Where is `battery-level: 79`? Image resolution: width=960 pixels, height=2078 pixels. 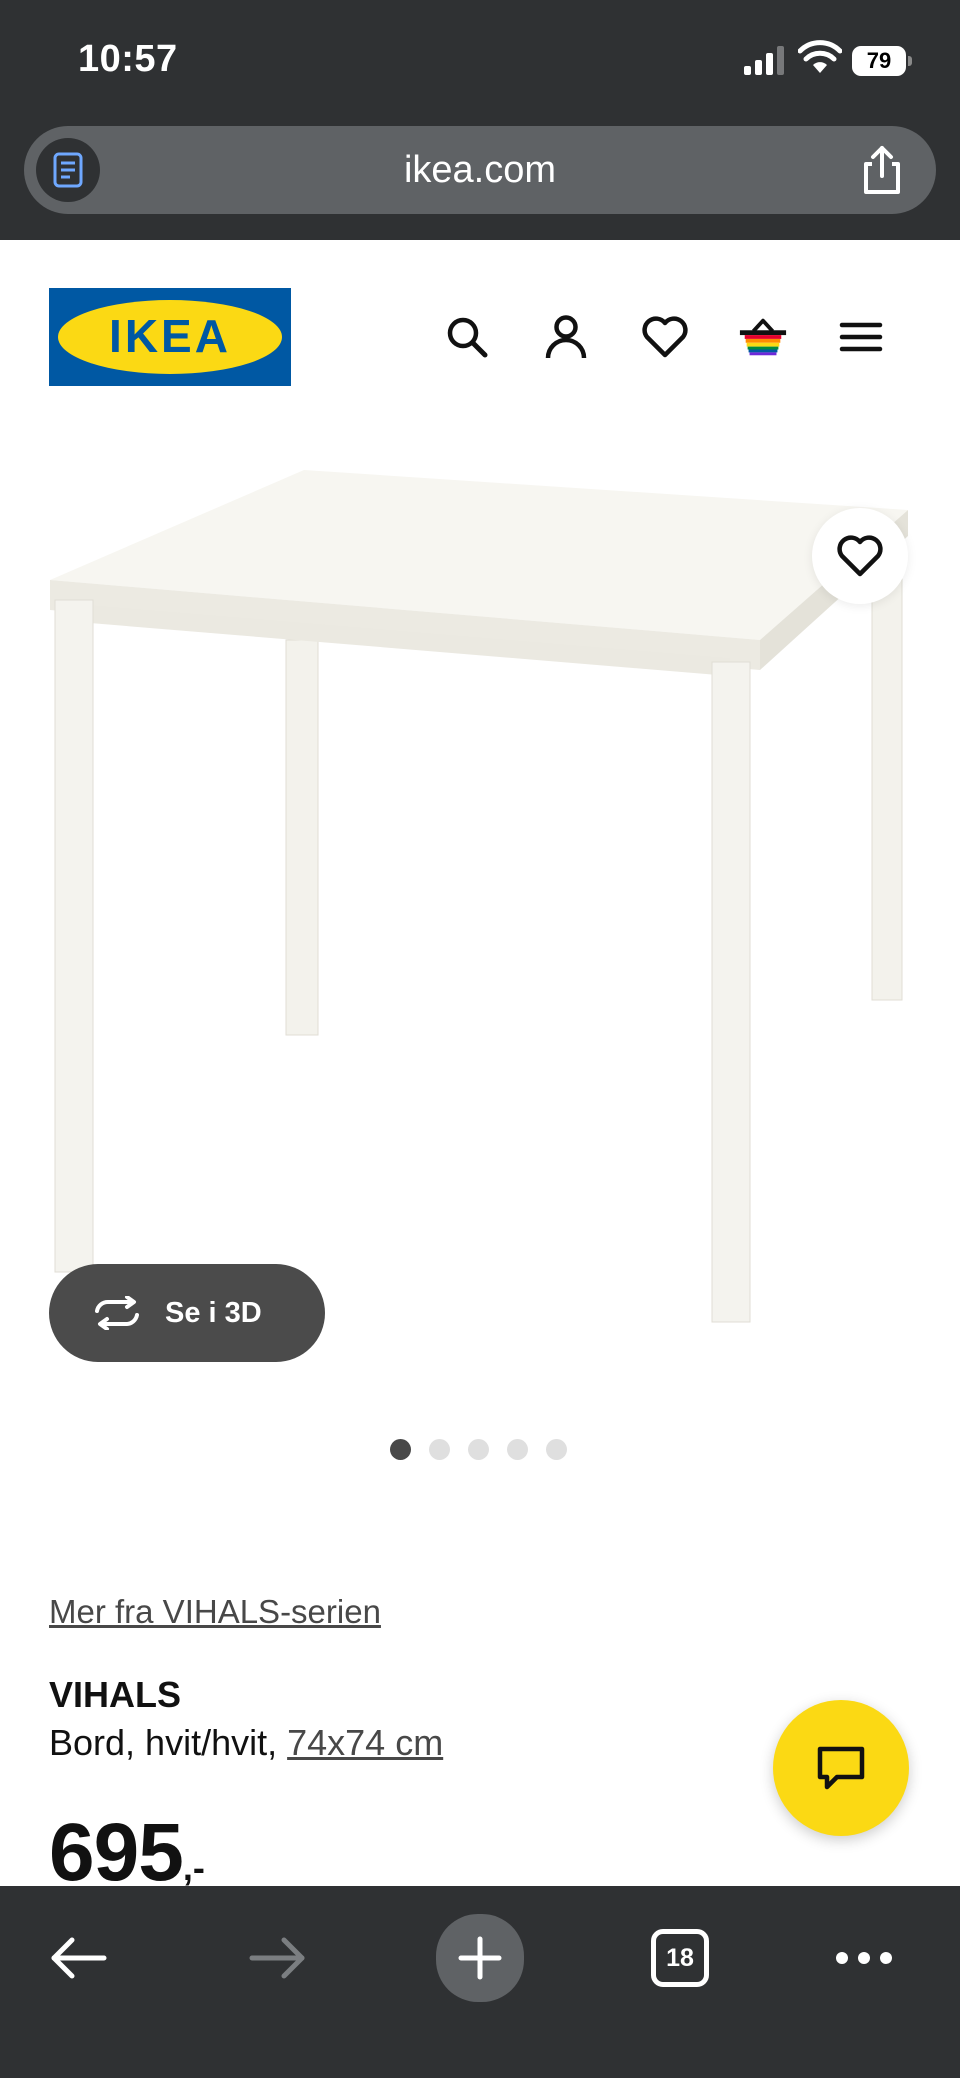
battery-level: 79 is located at coordinates (879, 61).